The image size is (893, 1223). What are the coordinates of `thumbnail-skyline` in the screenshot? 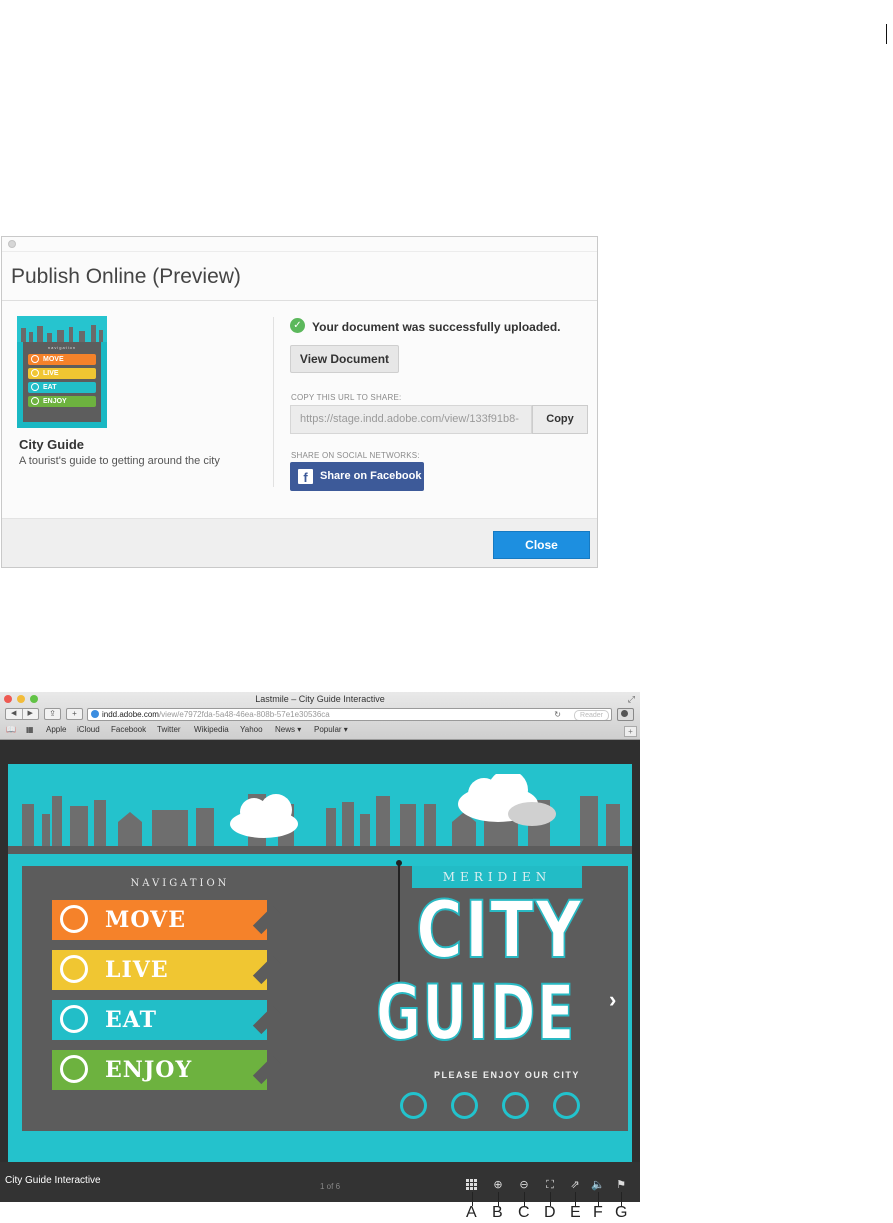 It's located at (62, 329).